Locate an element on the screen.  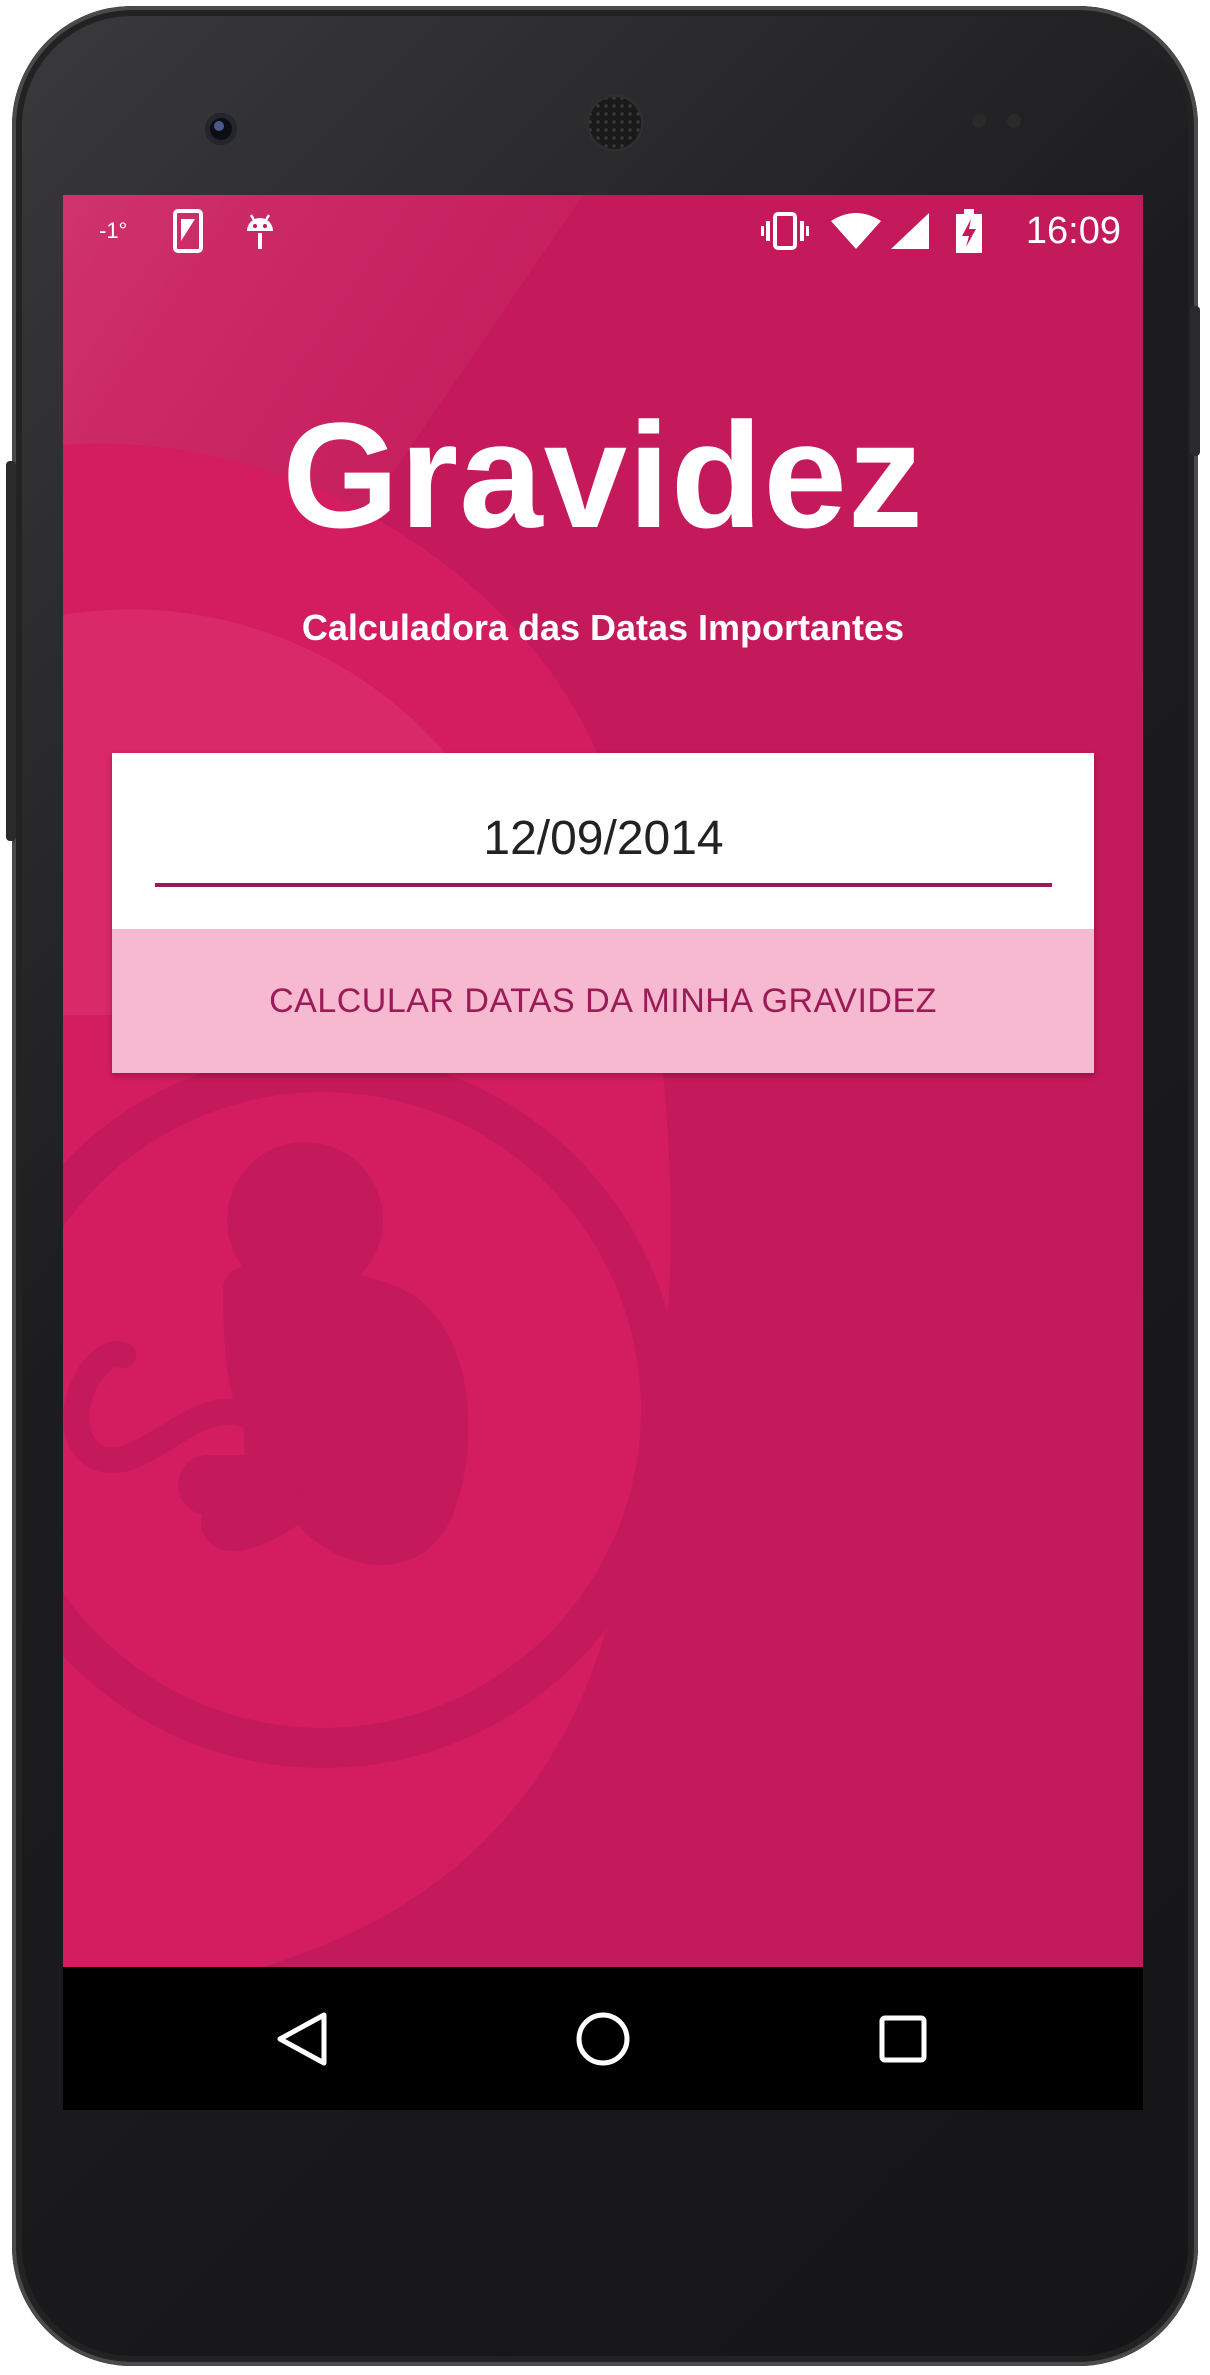
front-camera is located at coordinates (221, 129).